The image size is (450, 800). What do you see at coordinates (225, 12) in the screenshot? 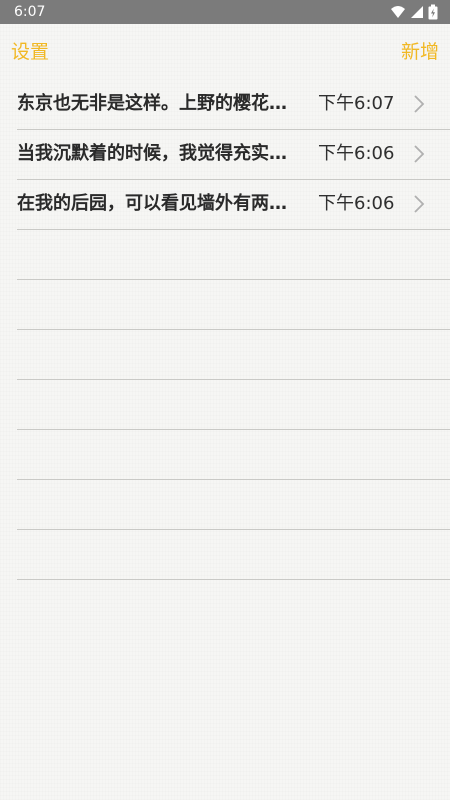
I see `status-bar: 6:07` at bounding box center [225, 12].